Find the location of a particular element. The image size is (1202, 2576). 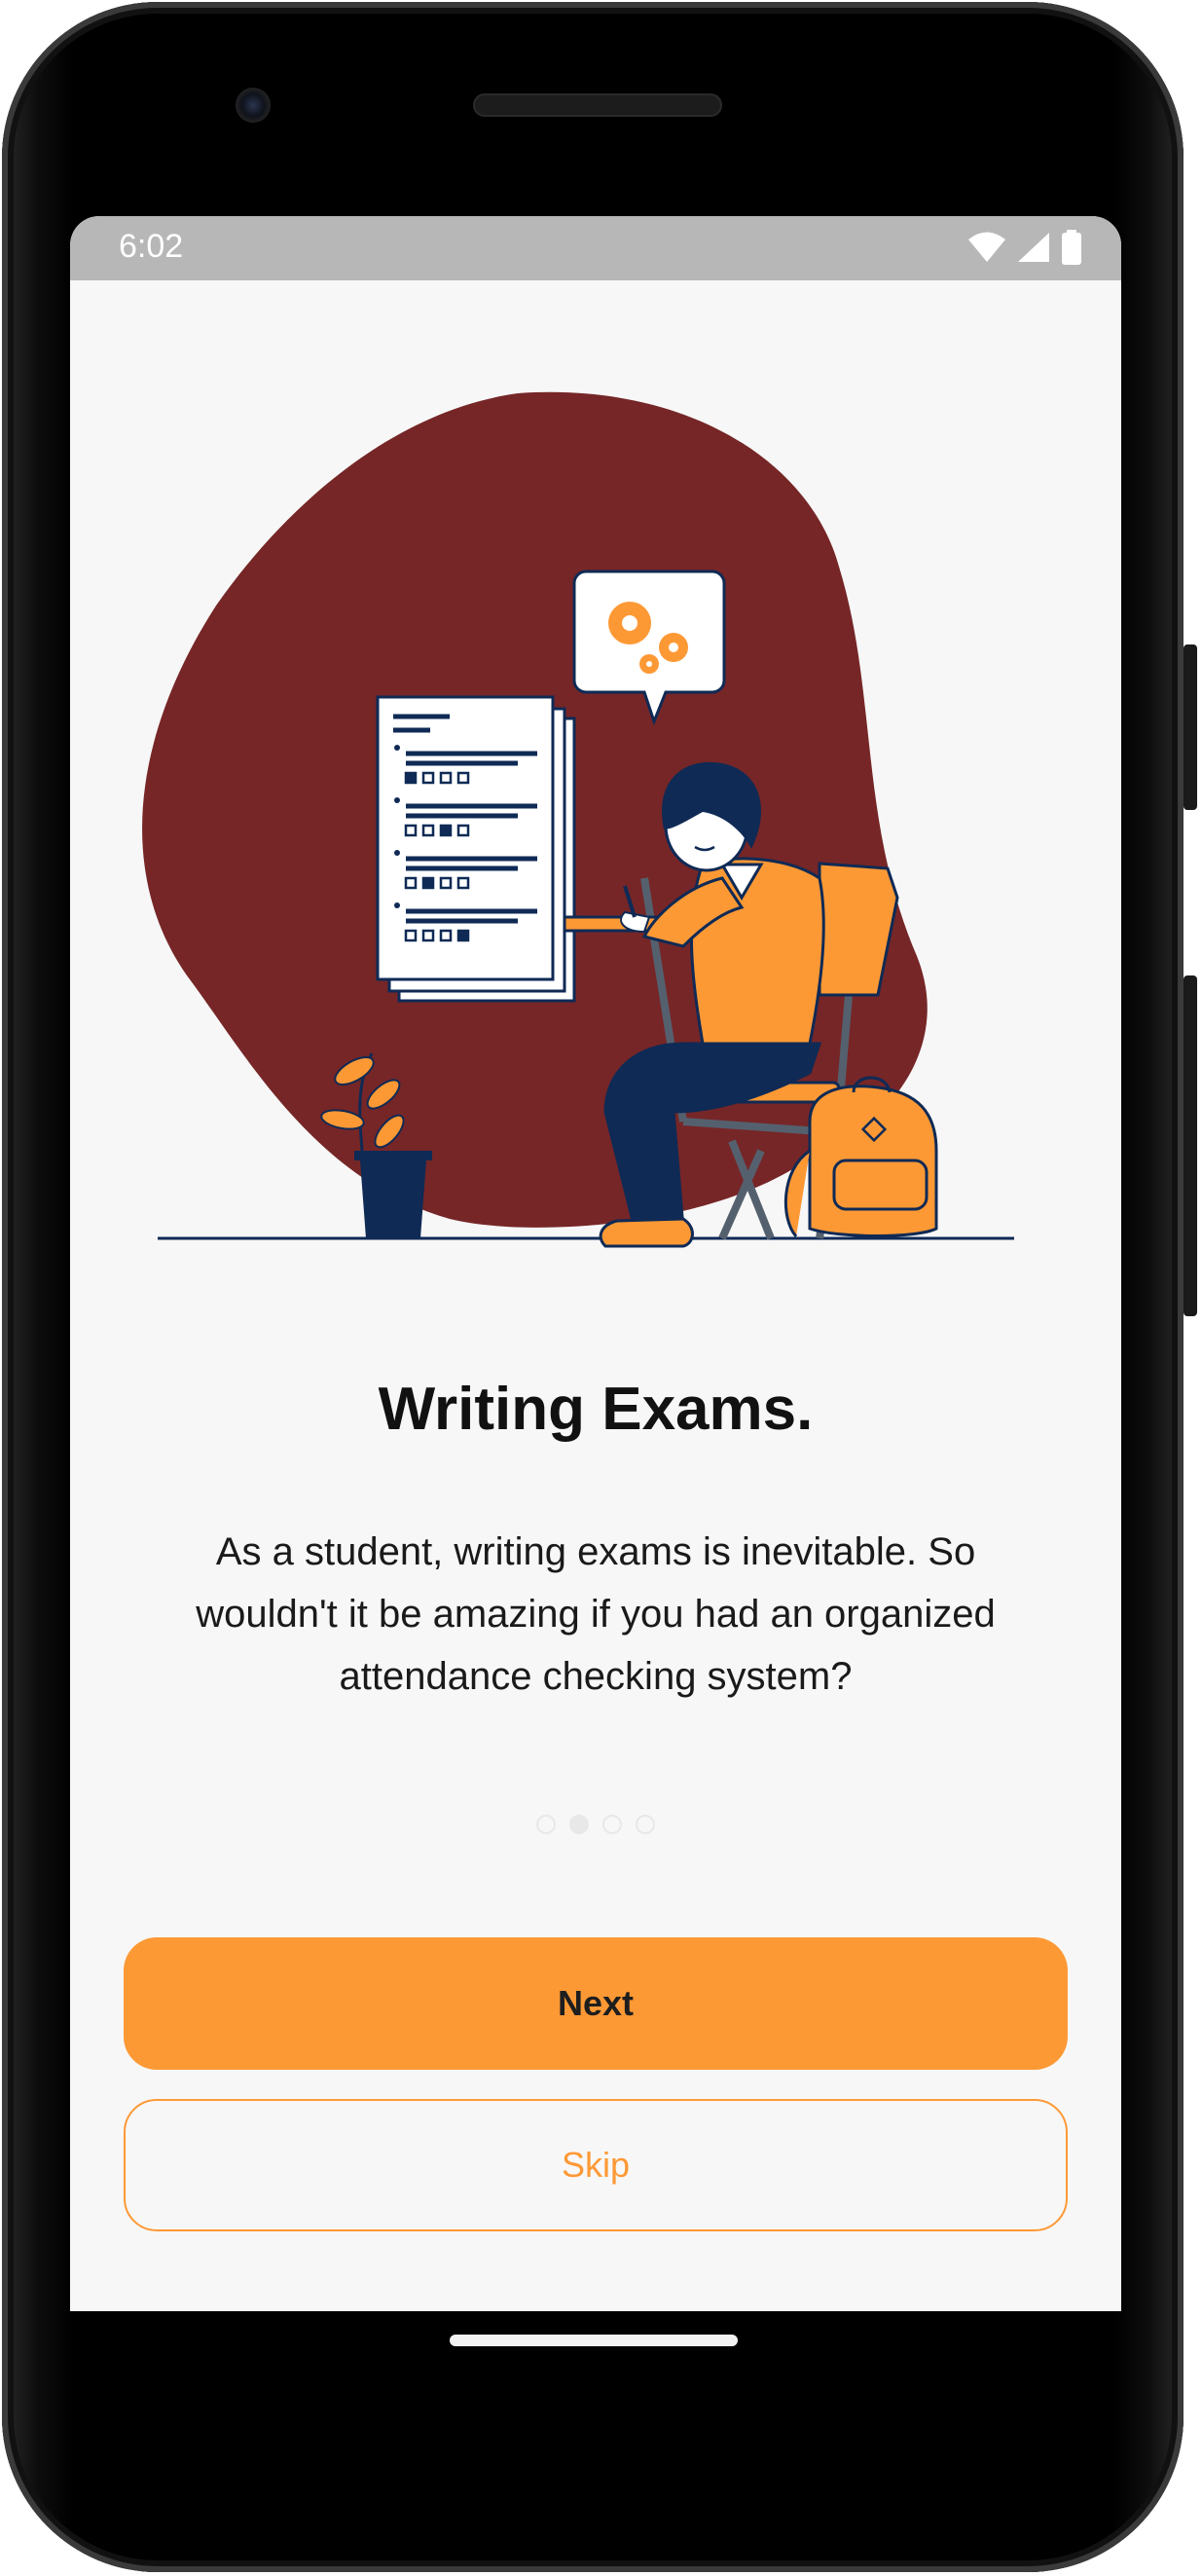

signal-icon is located at coordinates (1033, 247).